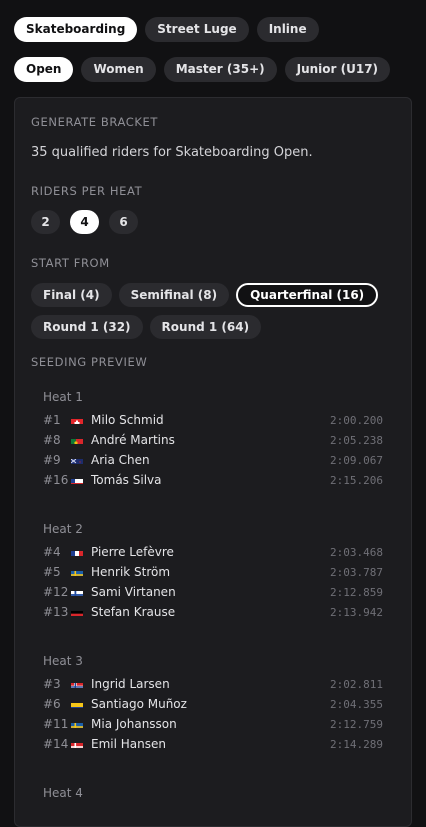  I want to click on rider-row: #5 Henrik Ström 2:03.787, so click(213, 572).